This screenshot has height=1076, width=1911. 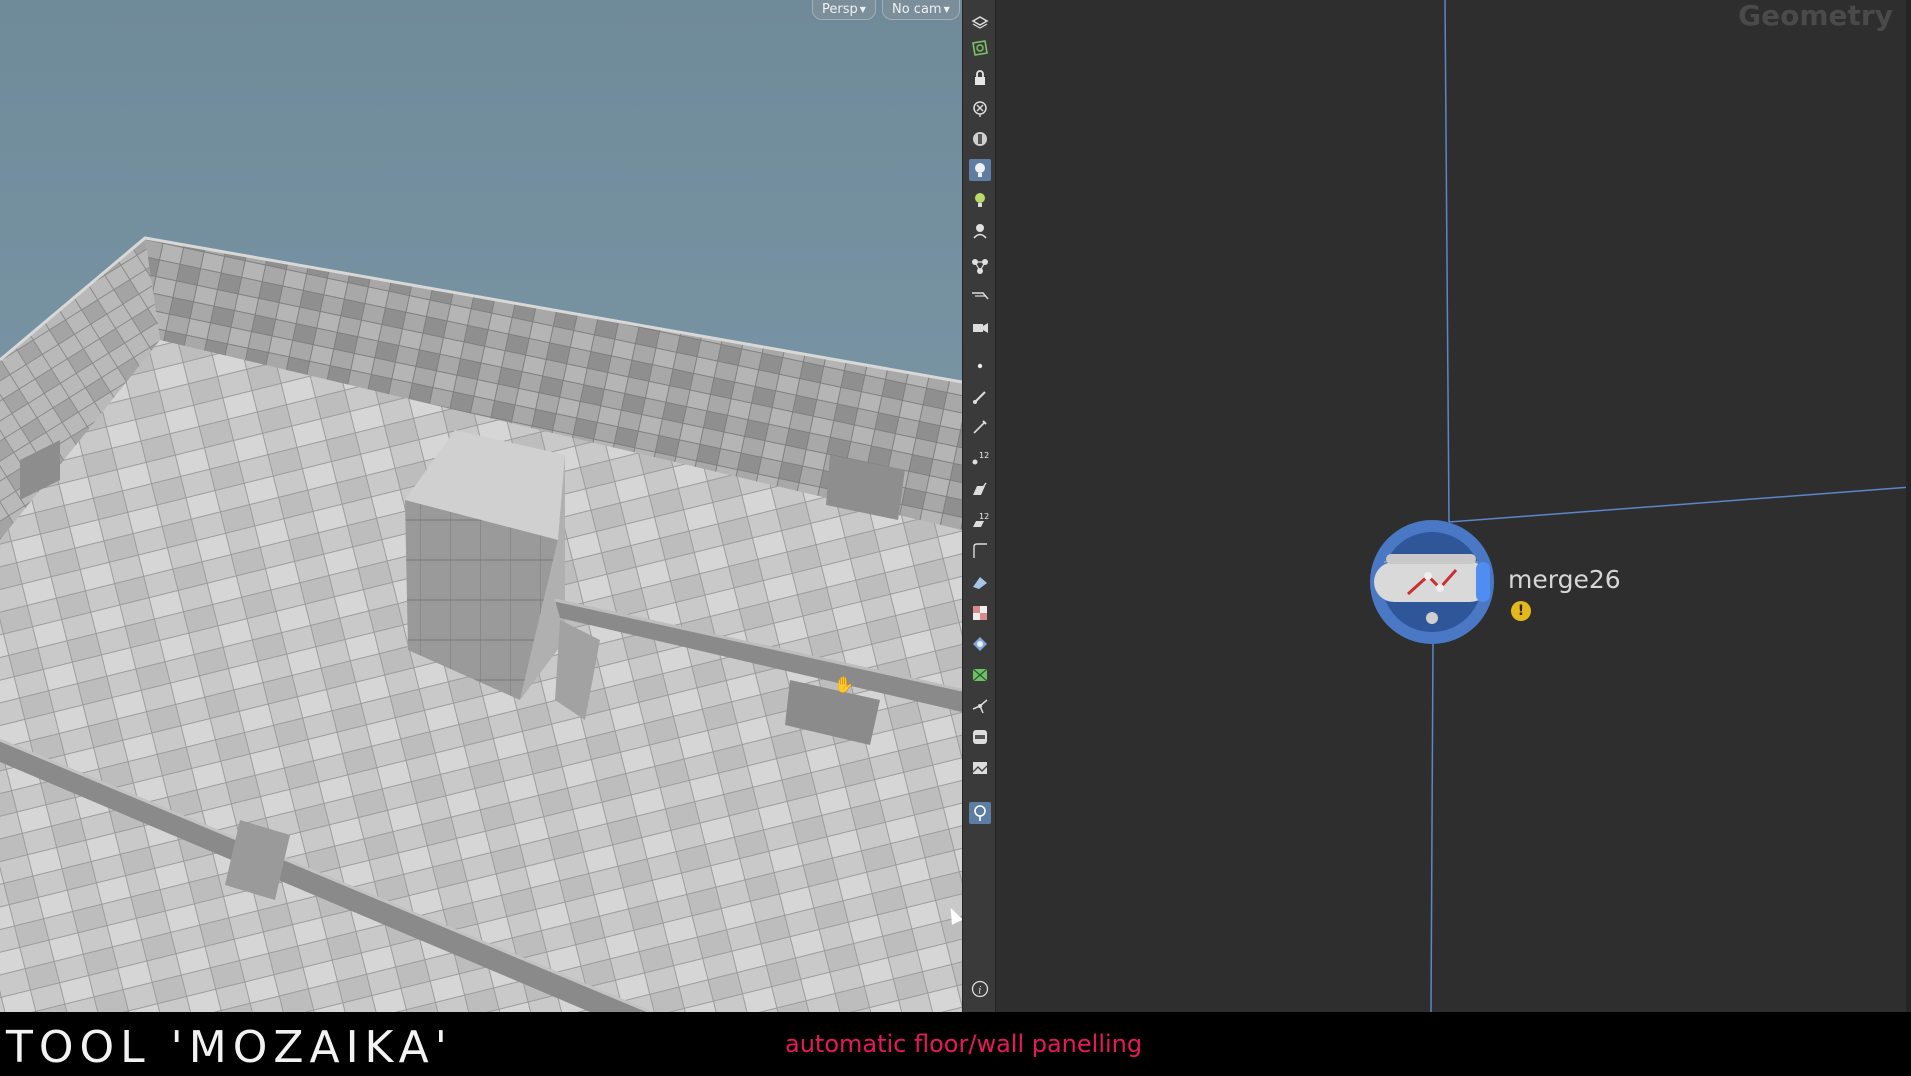 What do you see at coordinates (980, 706) in the screenshot?
I see `snap-icon` at bounding box center [980, 706].